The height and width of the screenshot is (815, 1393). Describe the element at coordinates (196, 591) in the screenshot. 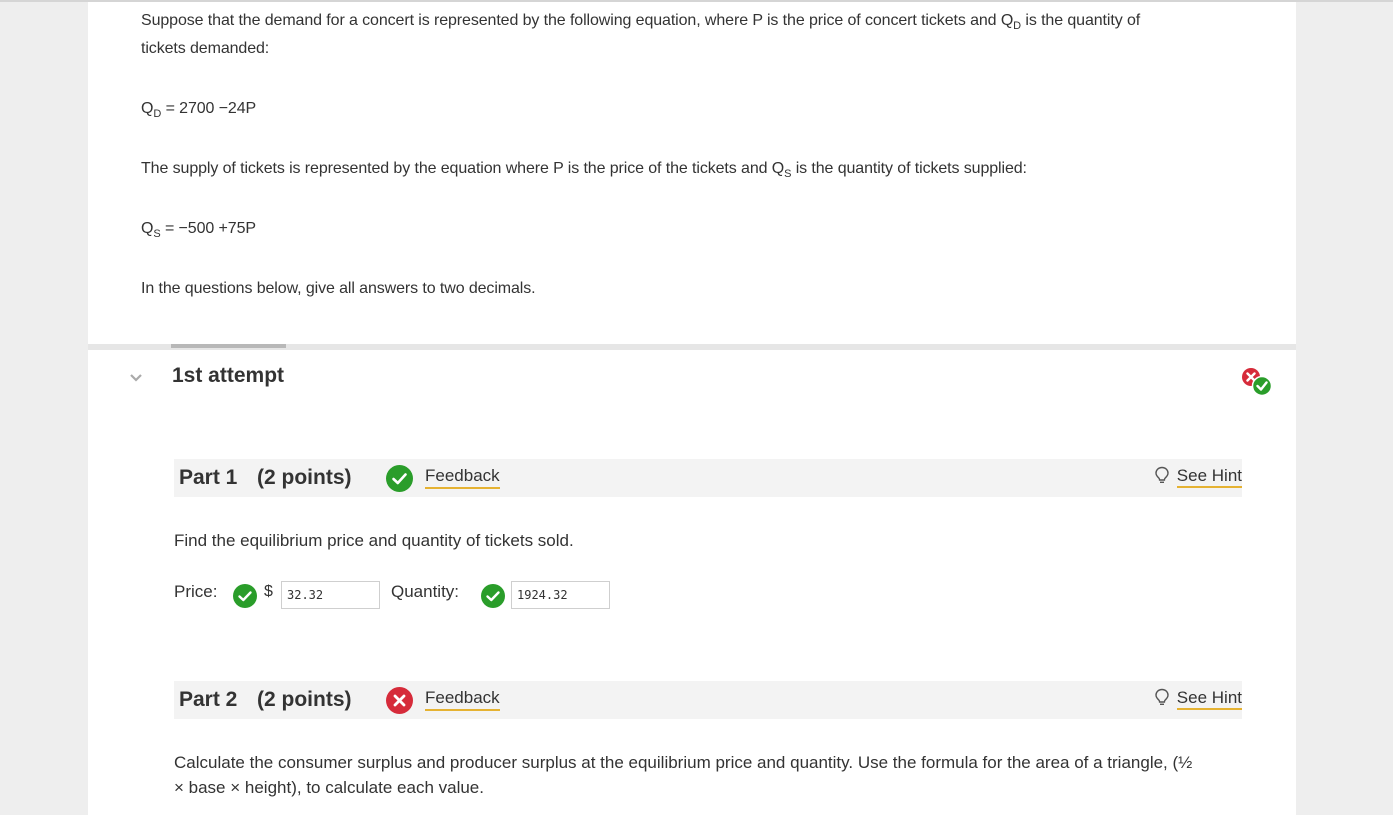

I see `price-label: Price:` at that location.